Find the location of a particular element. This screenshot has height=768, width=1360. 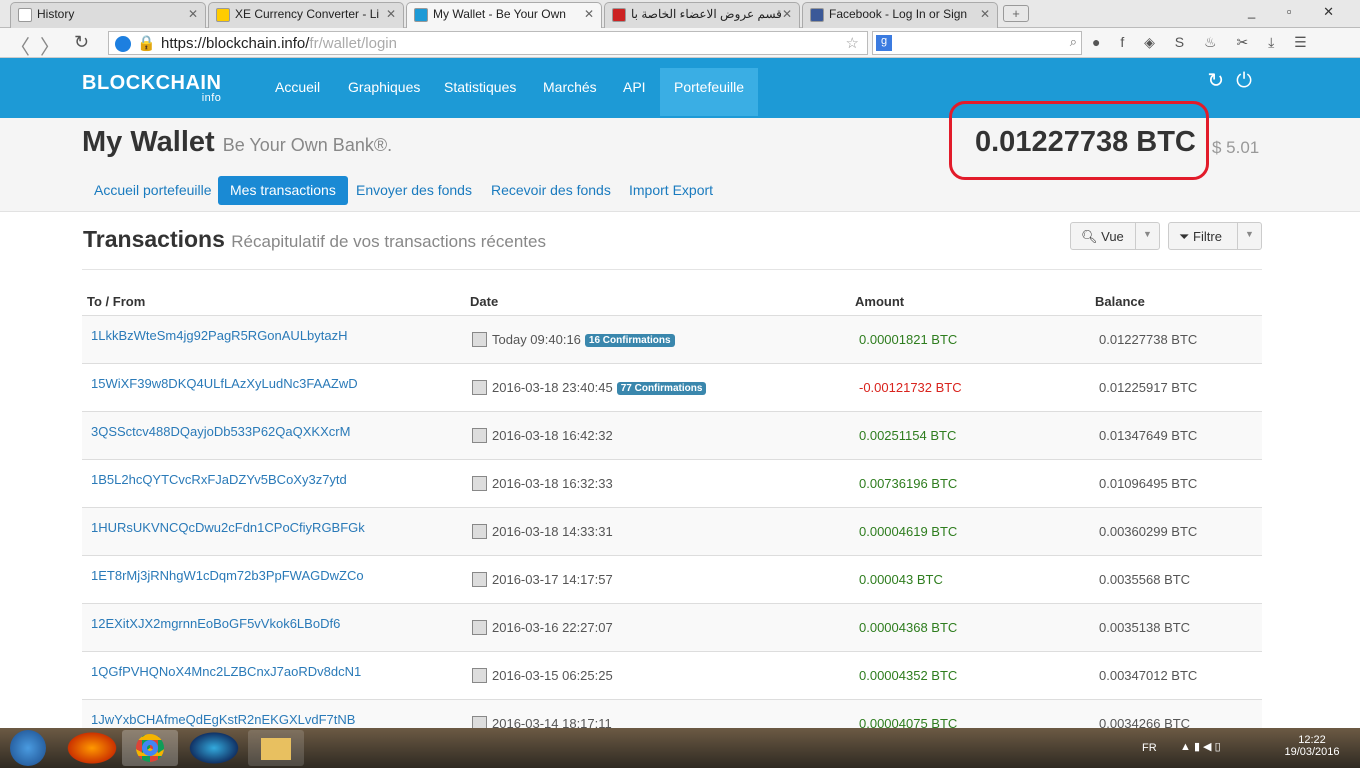

start-button is located at coordinates (28, 748).